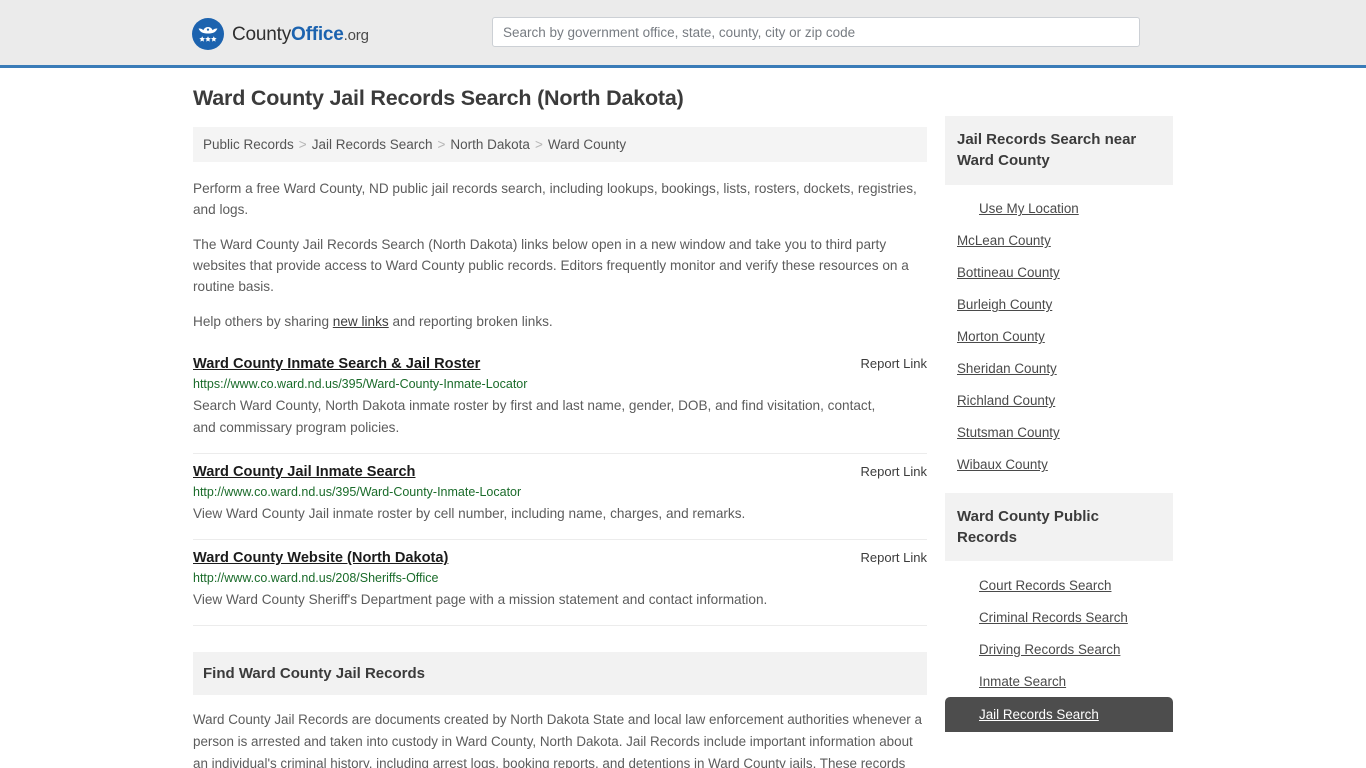 This screenshot has height=768, width=1366. Describe the element at coordinates (356, 35) in the screenshot. I see `logo-text-org: .org` at that location.